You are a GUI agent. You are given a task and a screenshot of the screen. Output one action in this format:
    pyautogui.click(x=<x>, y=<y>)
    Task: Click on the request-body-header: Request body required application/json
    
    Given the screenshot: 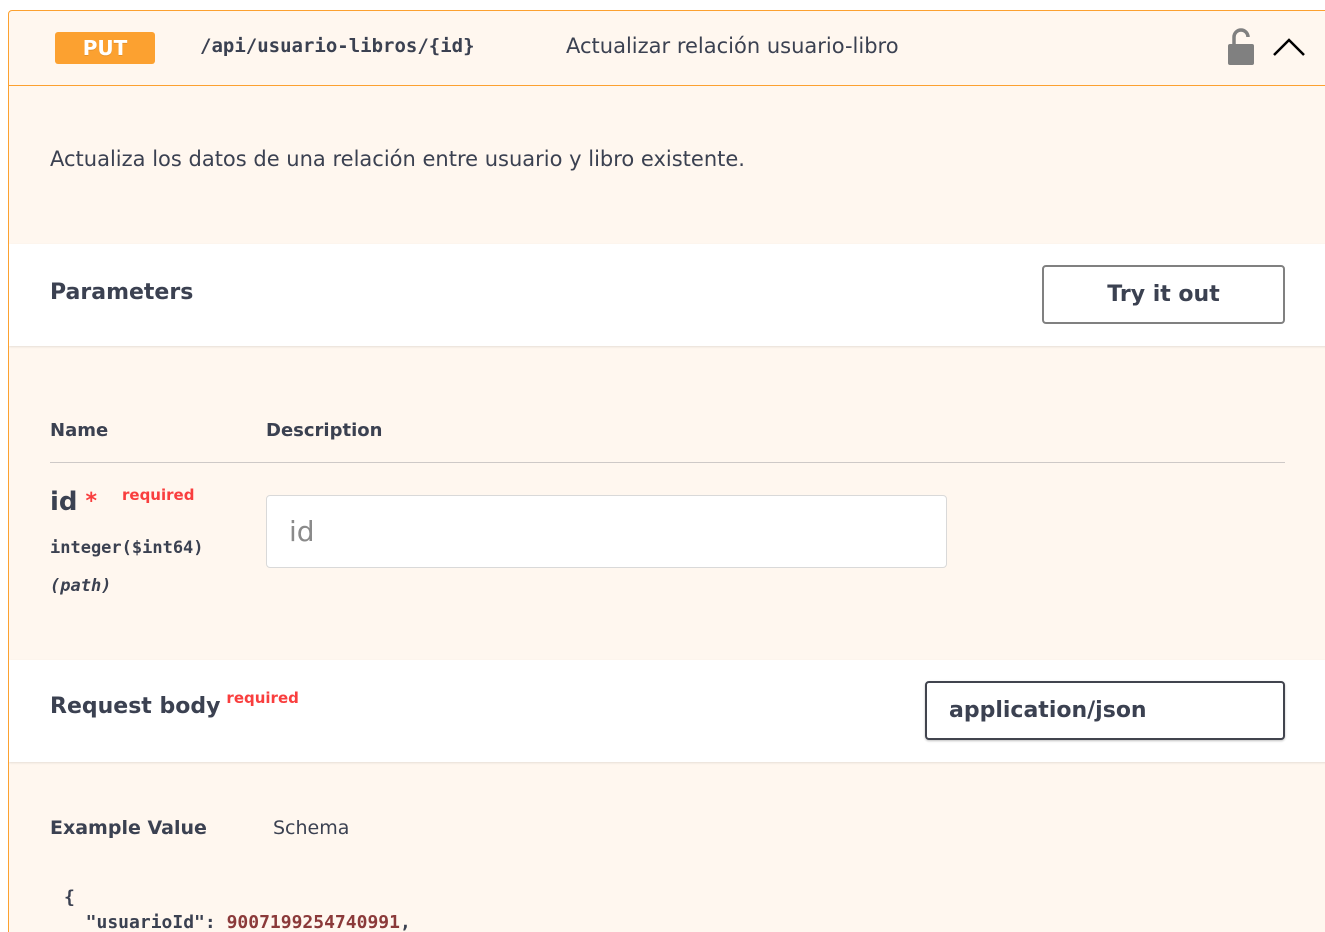 What is the action you would take?
    pyautogui.click(x=667, y=711)
    